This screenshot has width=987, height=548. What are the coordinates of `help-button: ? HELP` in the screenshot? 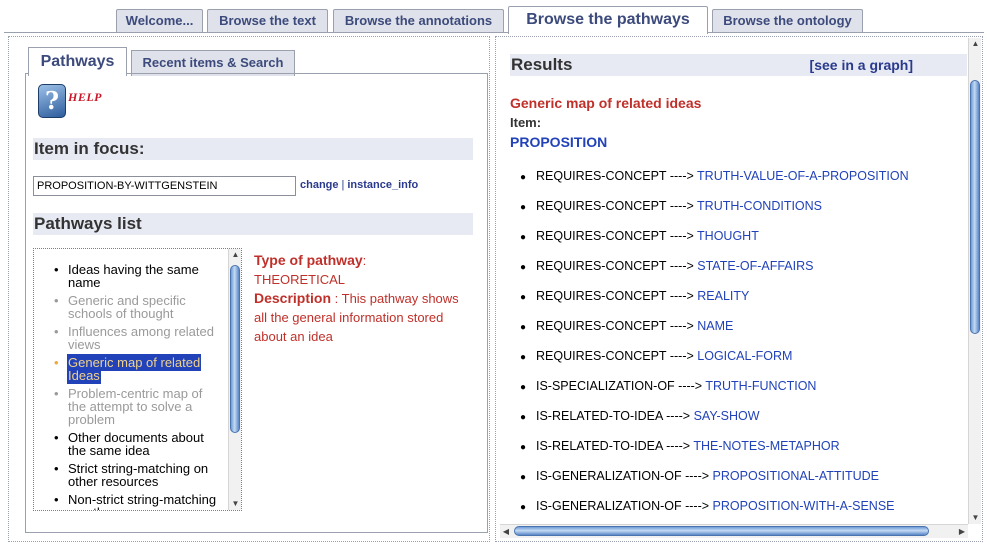 It's located at (83, 102).